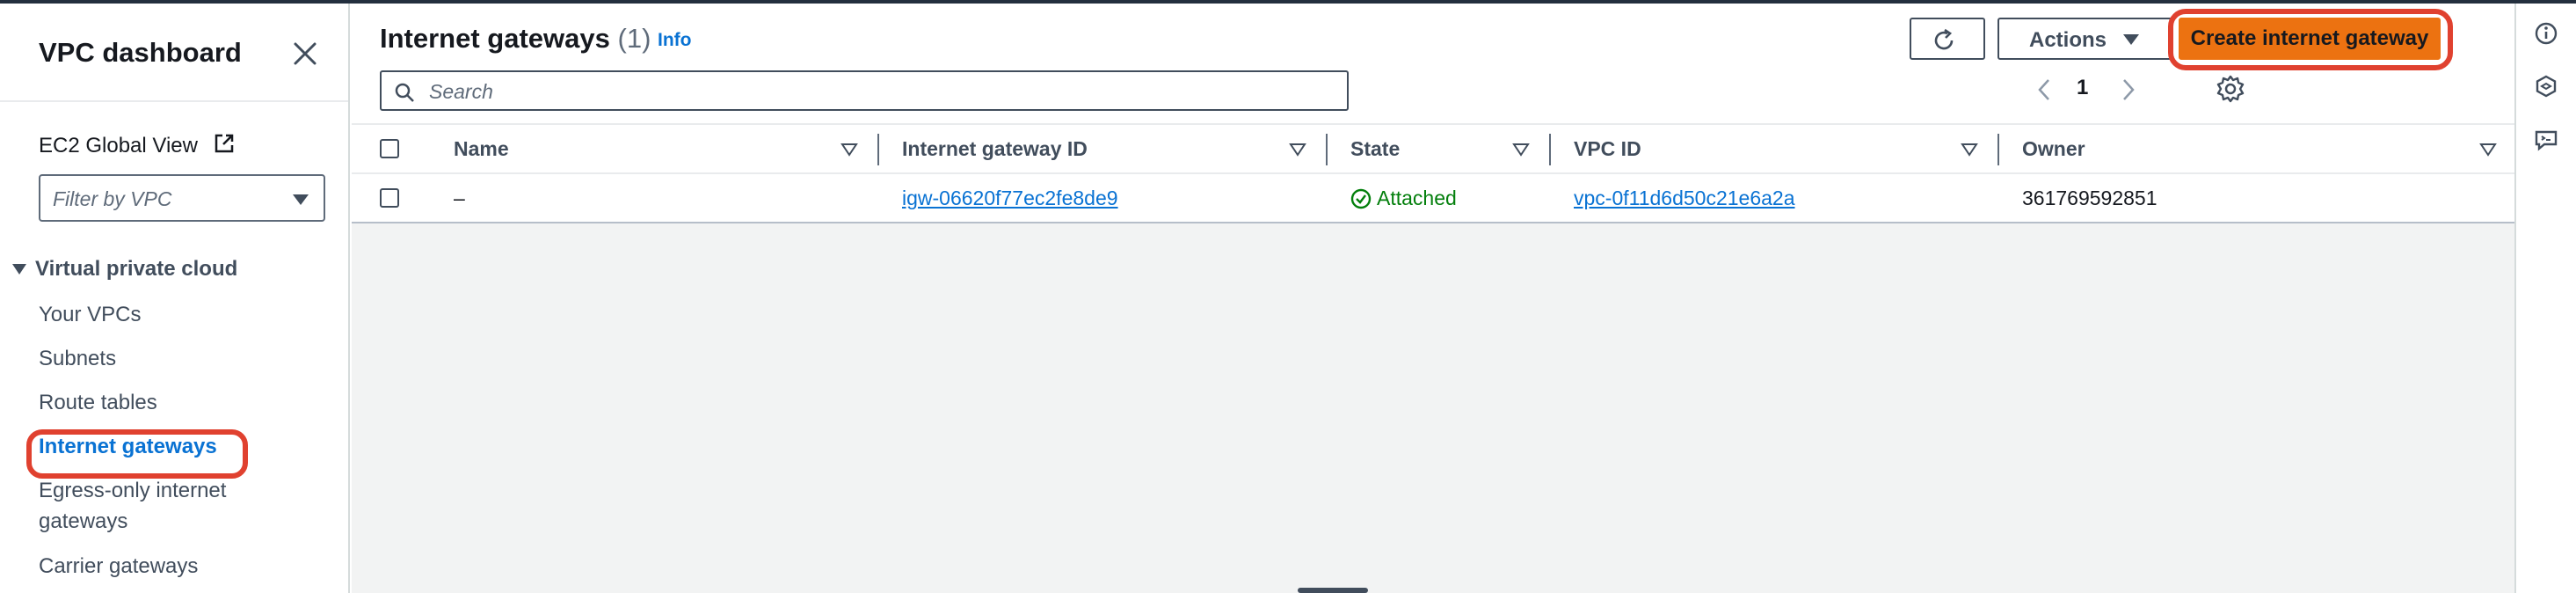  Describe the element at coordinates (118, 566) in the screenshot. I see `sidebar-item-carrier-gateways: Carrier gateways` at that location.